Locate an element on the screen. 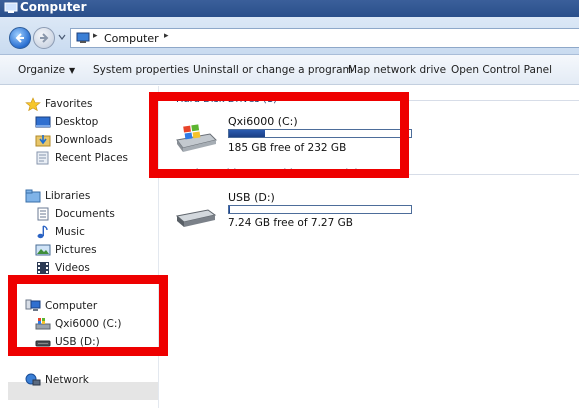  sidebar-item-label: Downloads is located at coordinates (84, 140).